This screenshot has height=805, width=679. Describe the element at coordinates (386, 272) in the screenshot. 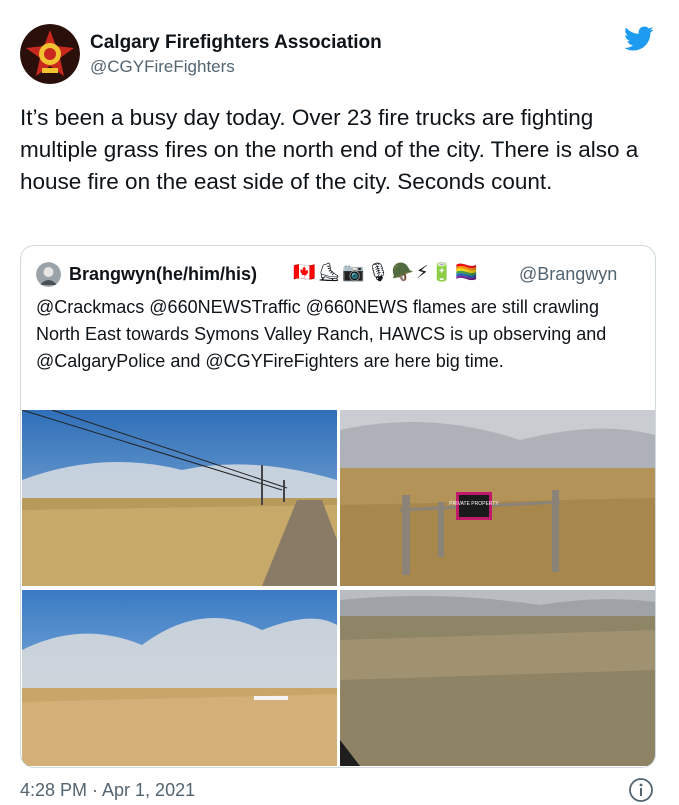

I see `quoted-author-emoji: 🇨🇦⛸📷🎙🪖⚡🔋🏳️‍🌈` at that location.